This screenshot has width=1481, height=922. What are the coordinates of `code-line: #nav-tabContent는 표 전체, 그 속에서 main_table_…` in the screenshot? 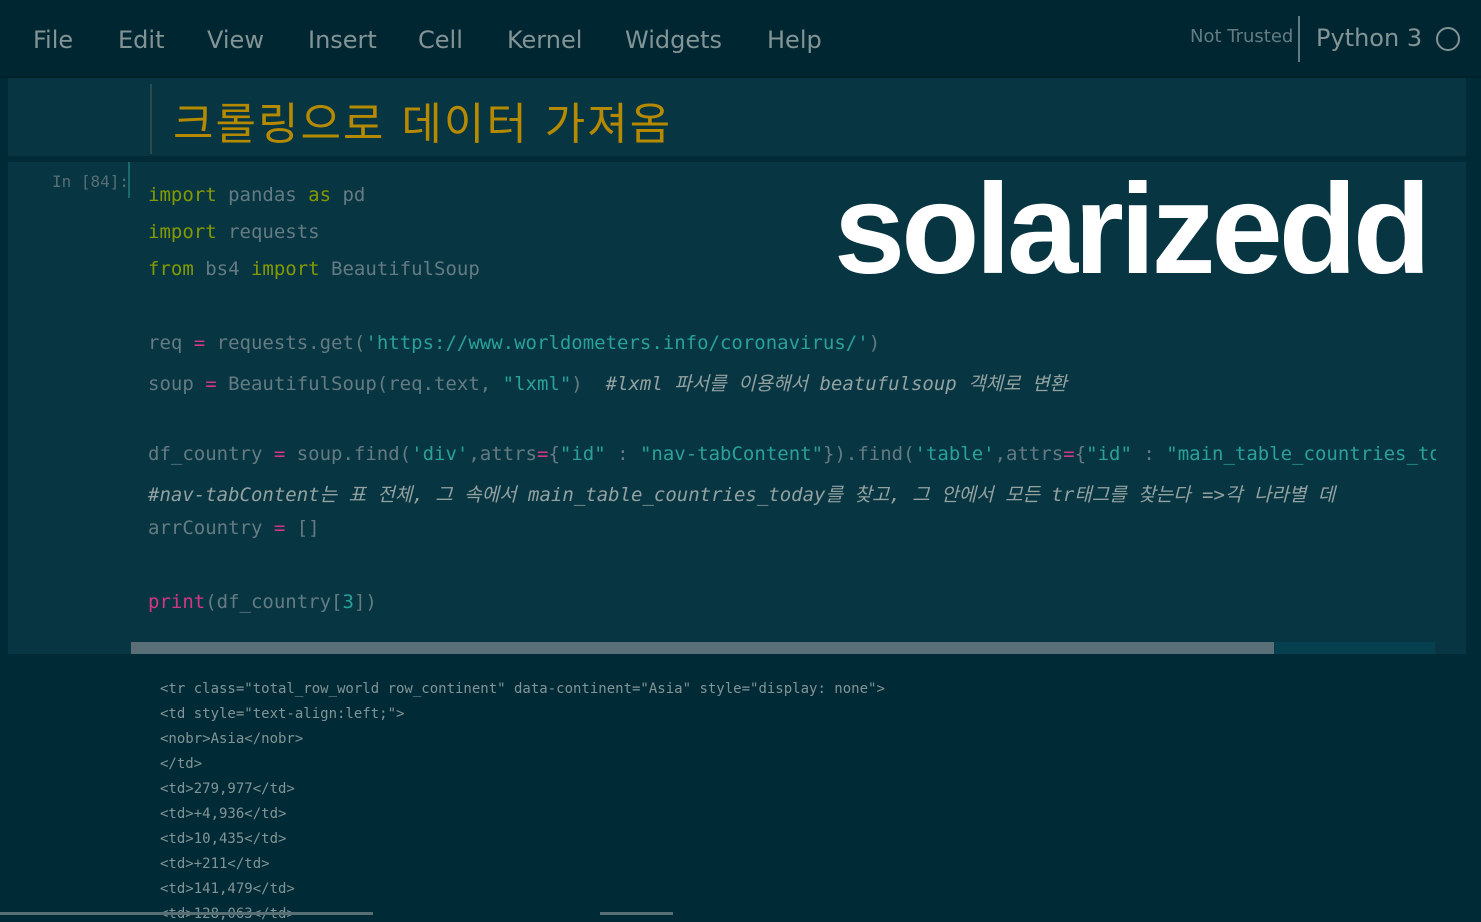 It's located at (742, 495).